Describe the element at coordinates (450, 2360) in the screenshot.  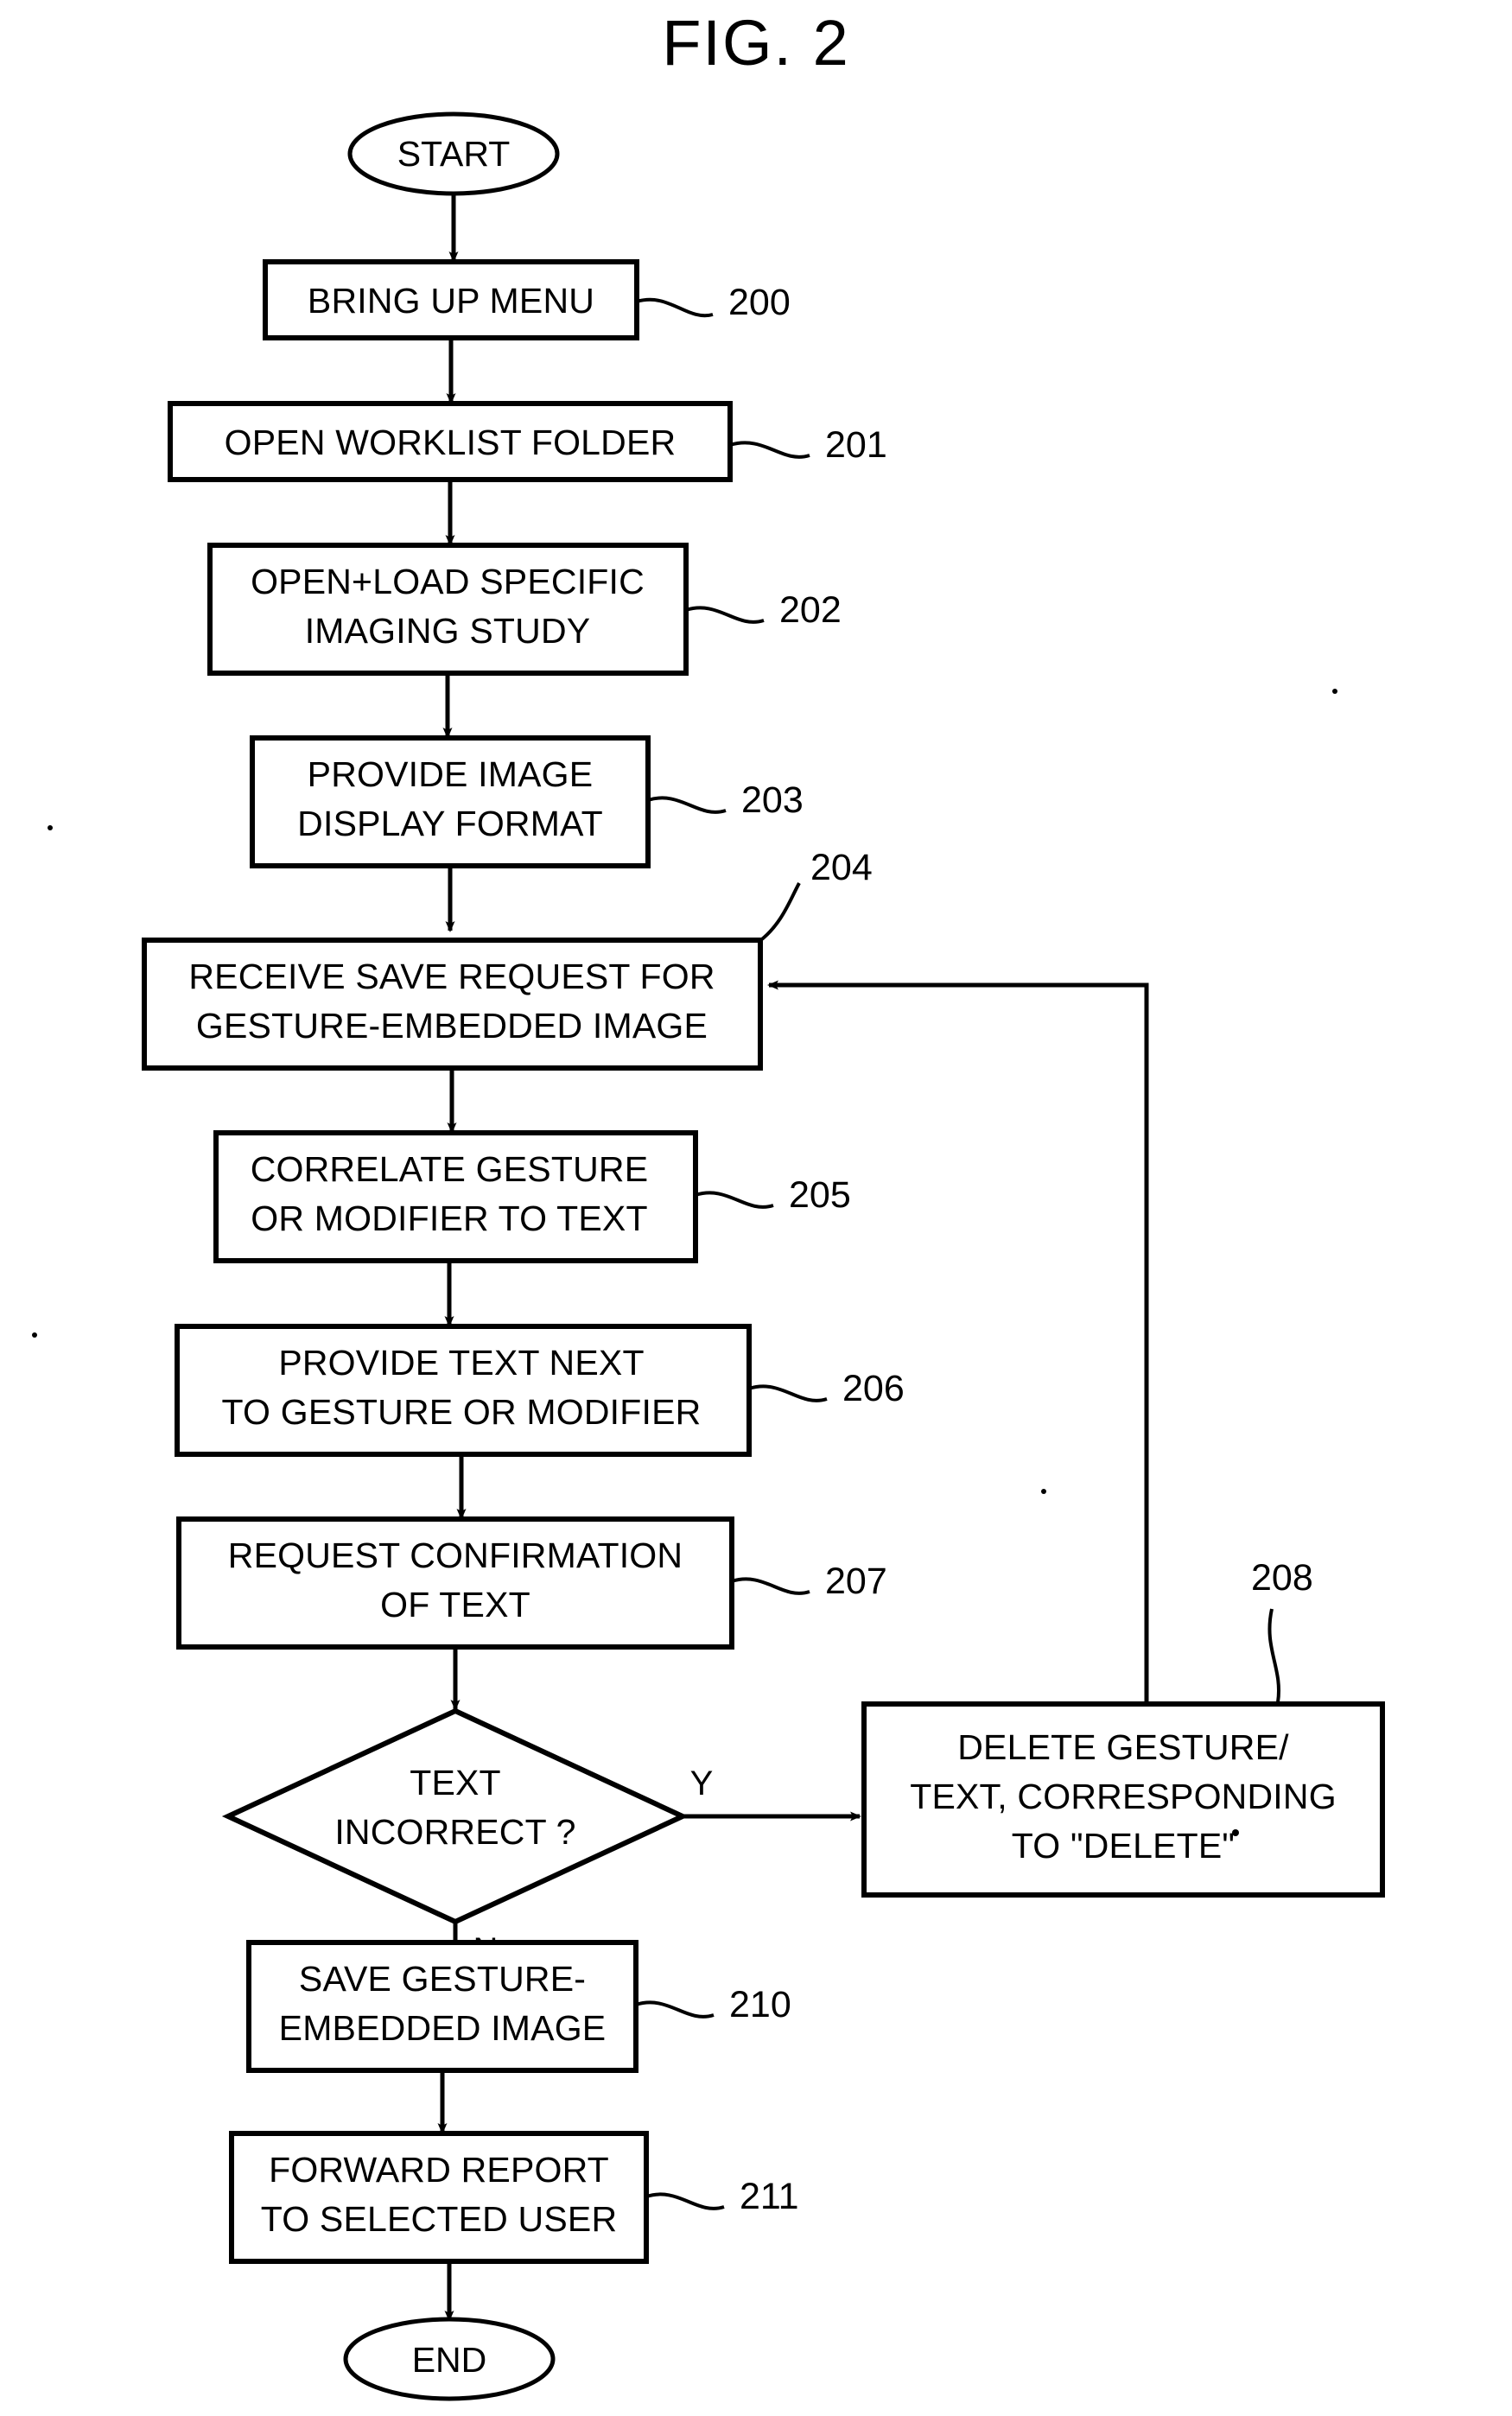
I see `end-terminator-label: END` at that location.